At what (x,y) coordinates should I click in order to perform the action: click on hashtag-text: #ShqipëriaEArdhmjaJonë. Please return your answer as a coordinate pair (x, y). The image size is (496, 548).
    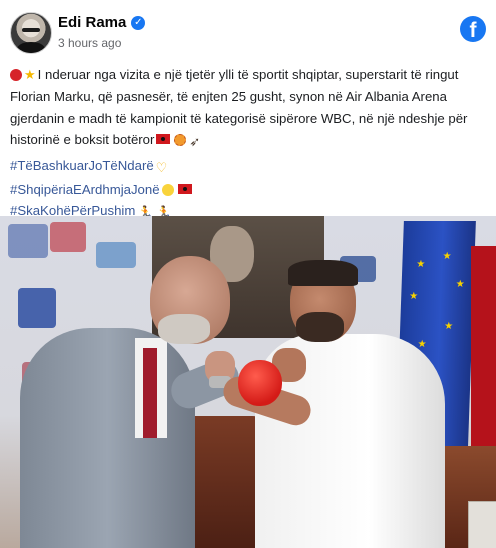
    Looking at the image, I should click on (85, 189).